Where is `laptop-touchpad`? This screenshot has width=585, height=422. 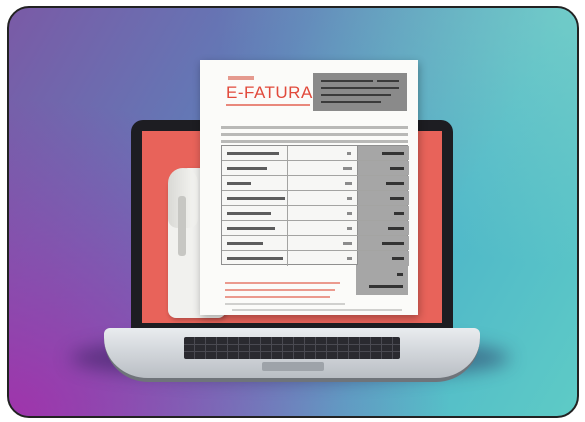
laptop-touchpad is located at coordinates (293, 366).